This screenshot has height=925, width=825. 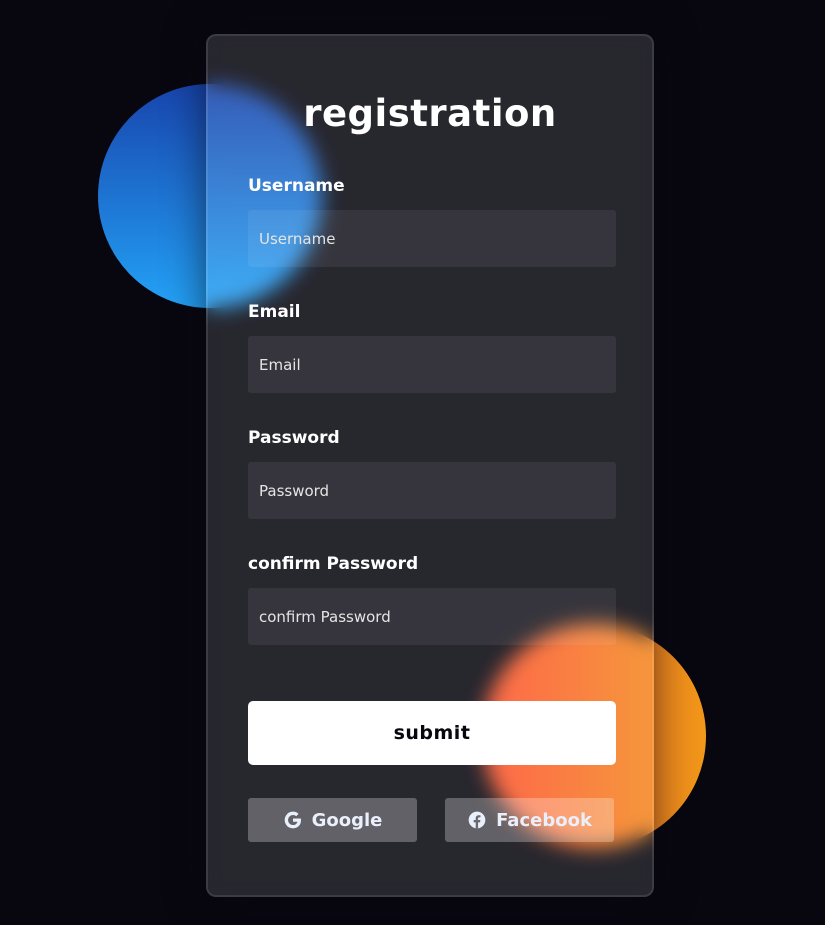 What do you see at coordinates (432, 490) in the screenshot?
I see `password-input` at bounding box center [432, 490].